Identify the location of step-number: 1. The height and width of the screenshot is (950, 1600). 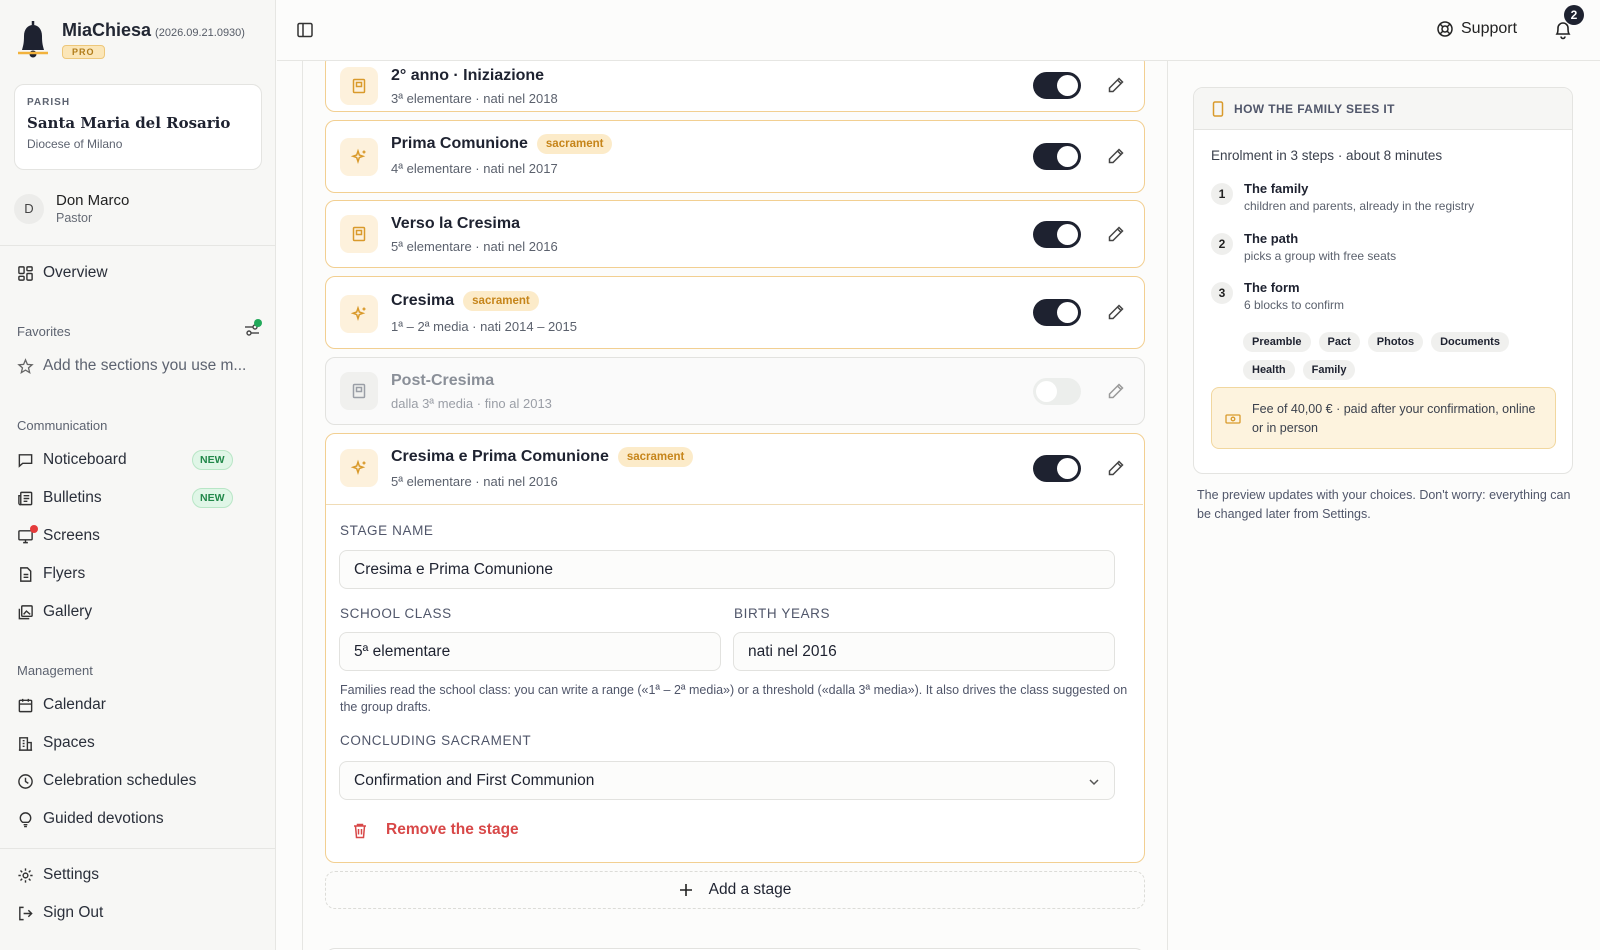
(1222, 194).